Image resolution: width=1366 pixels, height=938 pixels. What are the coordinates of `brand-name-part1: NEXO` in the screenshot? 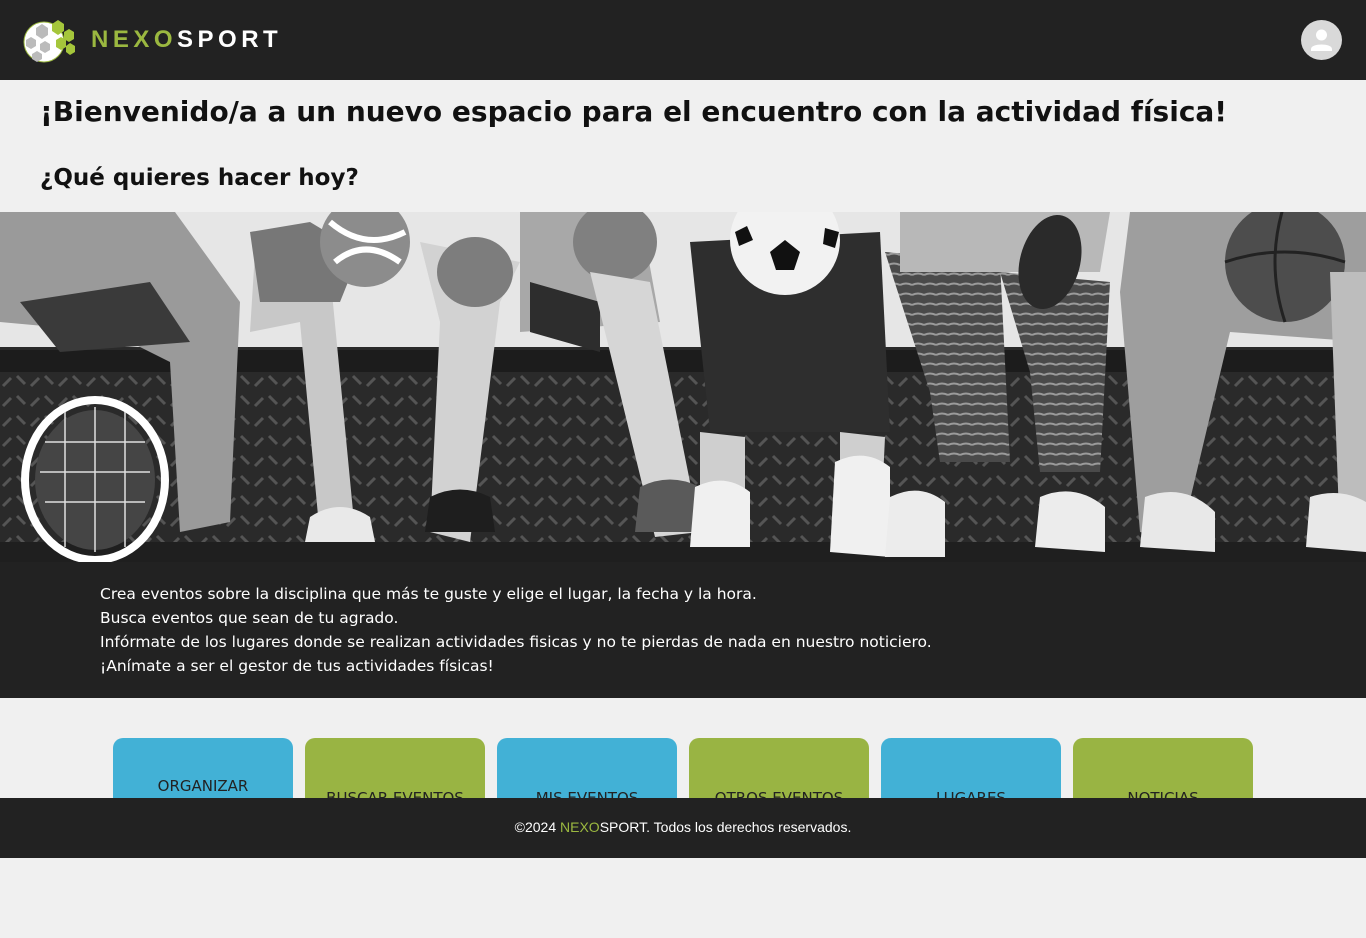 It's located at (134, 39).